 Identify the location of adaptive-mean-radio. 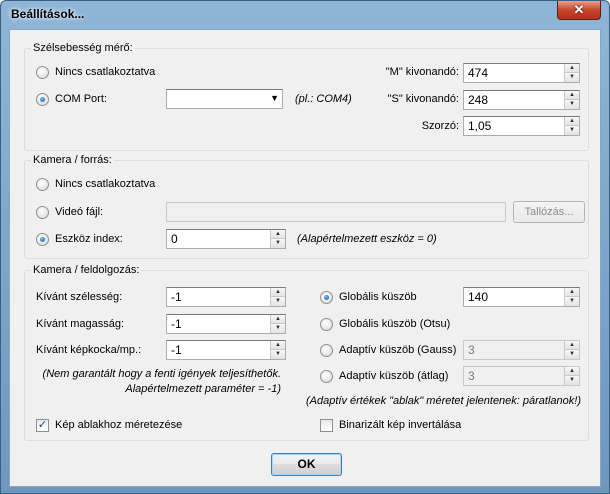
(326, 376).